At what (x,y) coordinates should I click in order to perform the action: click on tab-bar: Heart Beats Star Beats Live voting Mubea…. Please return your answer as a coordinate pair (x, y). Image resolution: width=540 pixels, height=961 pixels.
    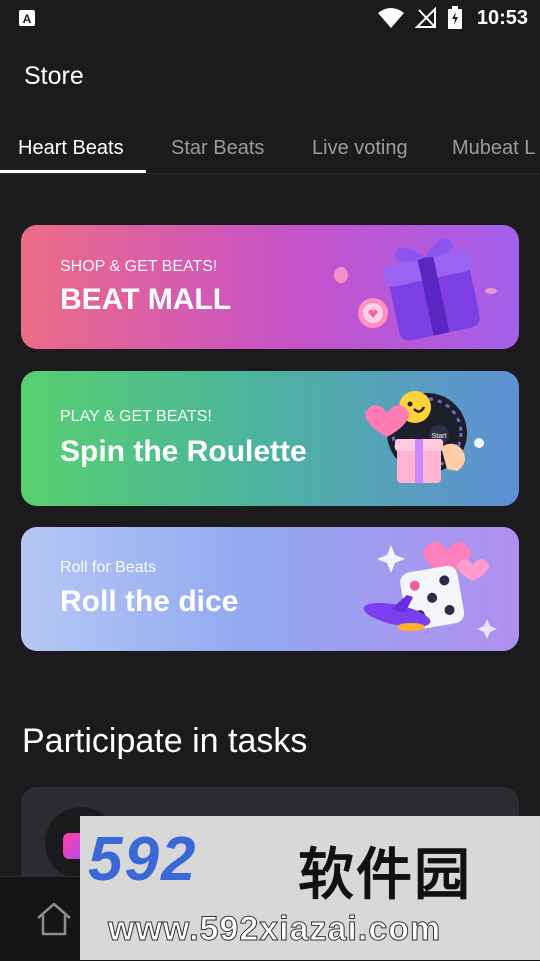
    Looking at the image, I should click on (270, 151).